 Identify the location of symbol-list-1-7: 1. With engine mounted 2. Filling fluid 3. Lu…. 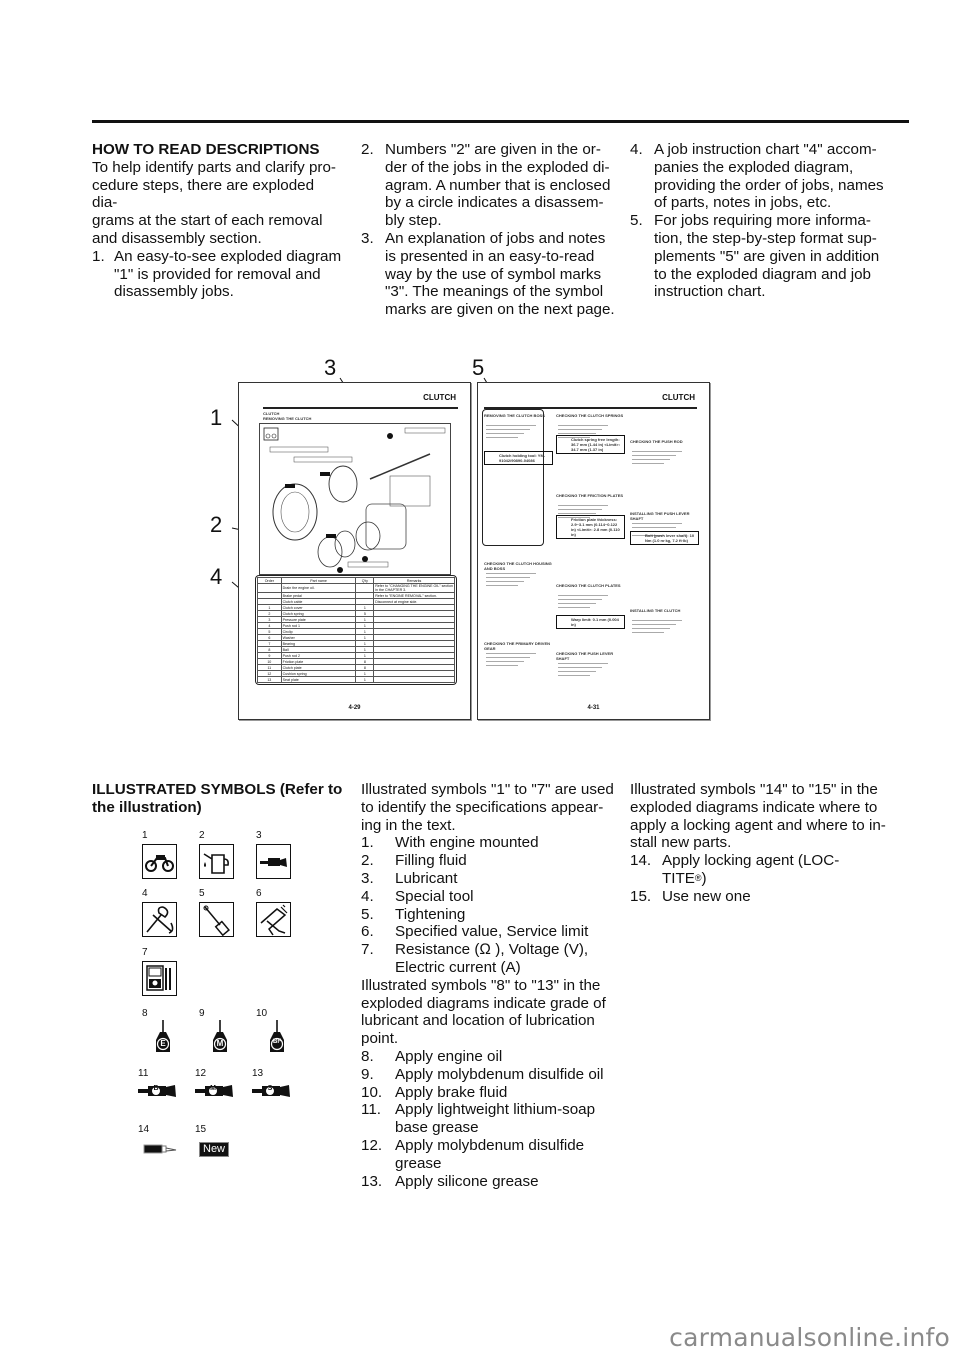
(491, 905).